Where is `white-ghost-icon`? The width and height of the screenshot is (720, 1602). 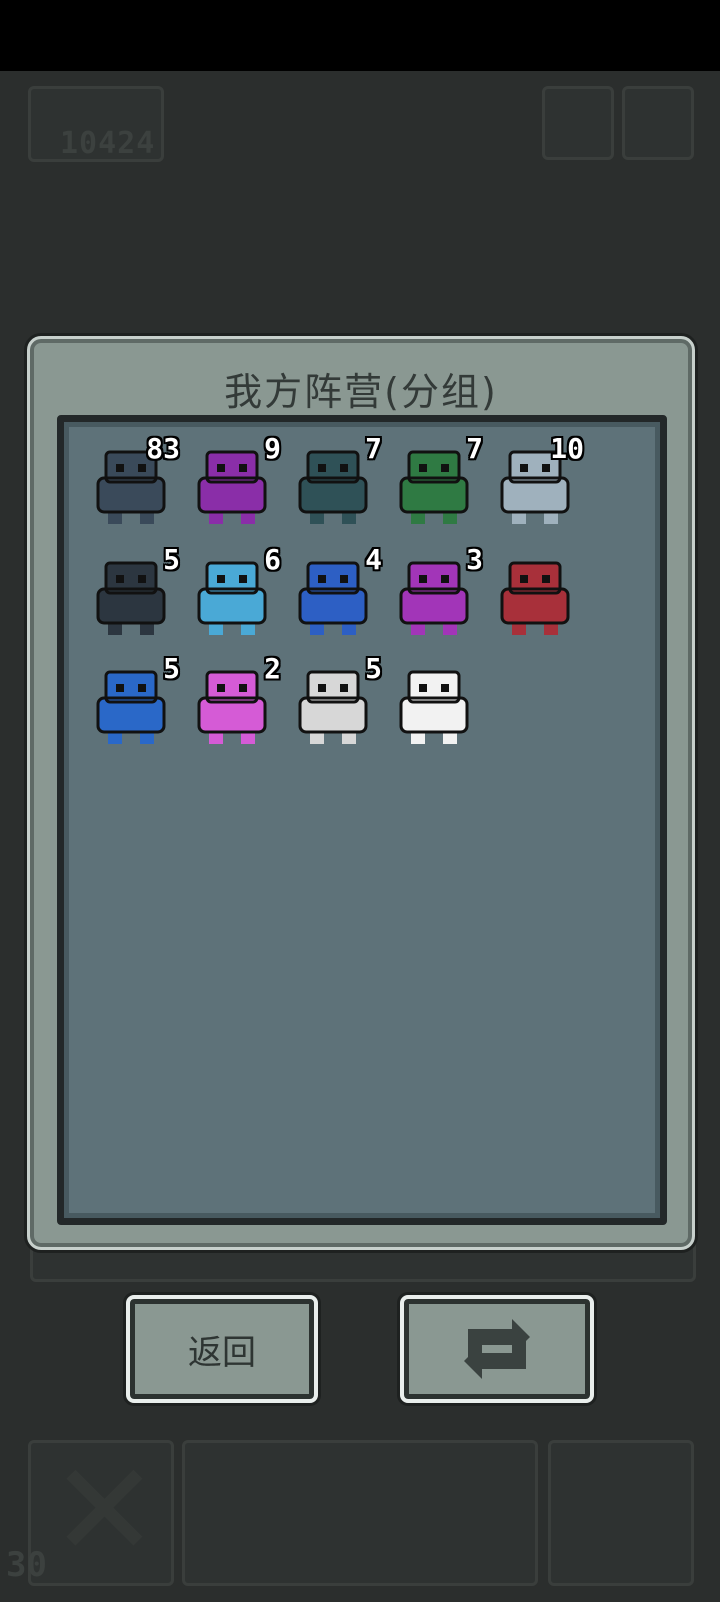 white-ghost-icon is located at coordinates (434, 707).